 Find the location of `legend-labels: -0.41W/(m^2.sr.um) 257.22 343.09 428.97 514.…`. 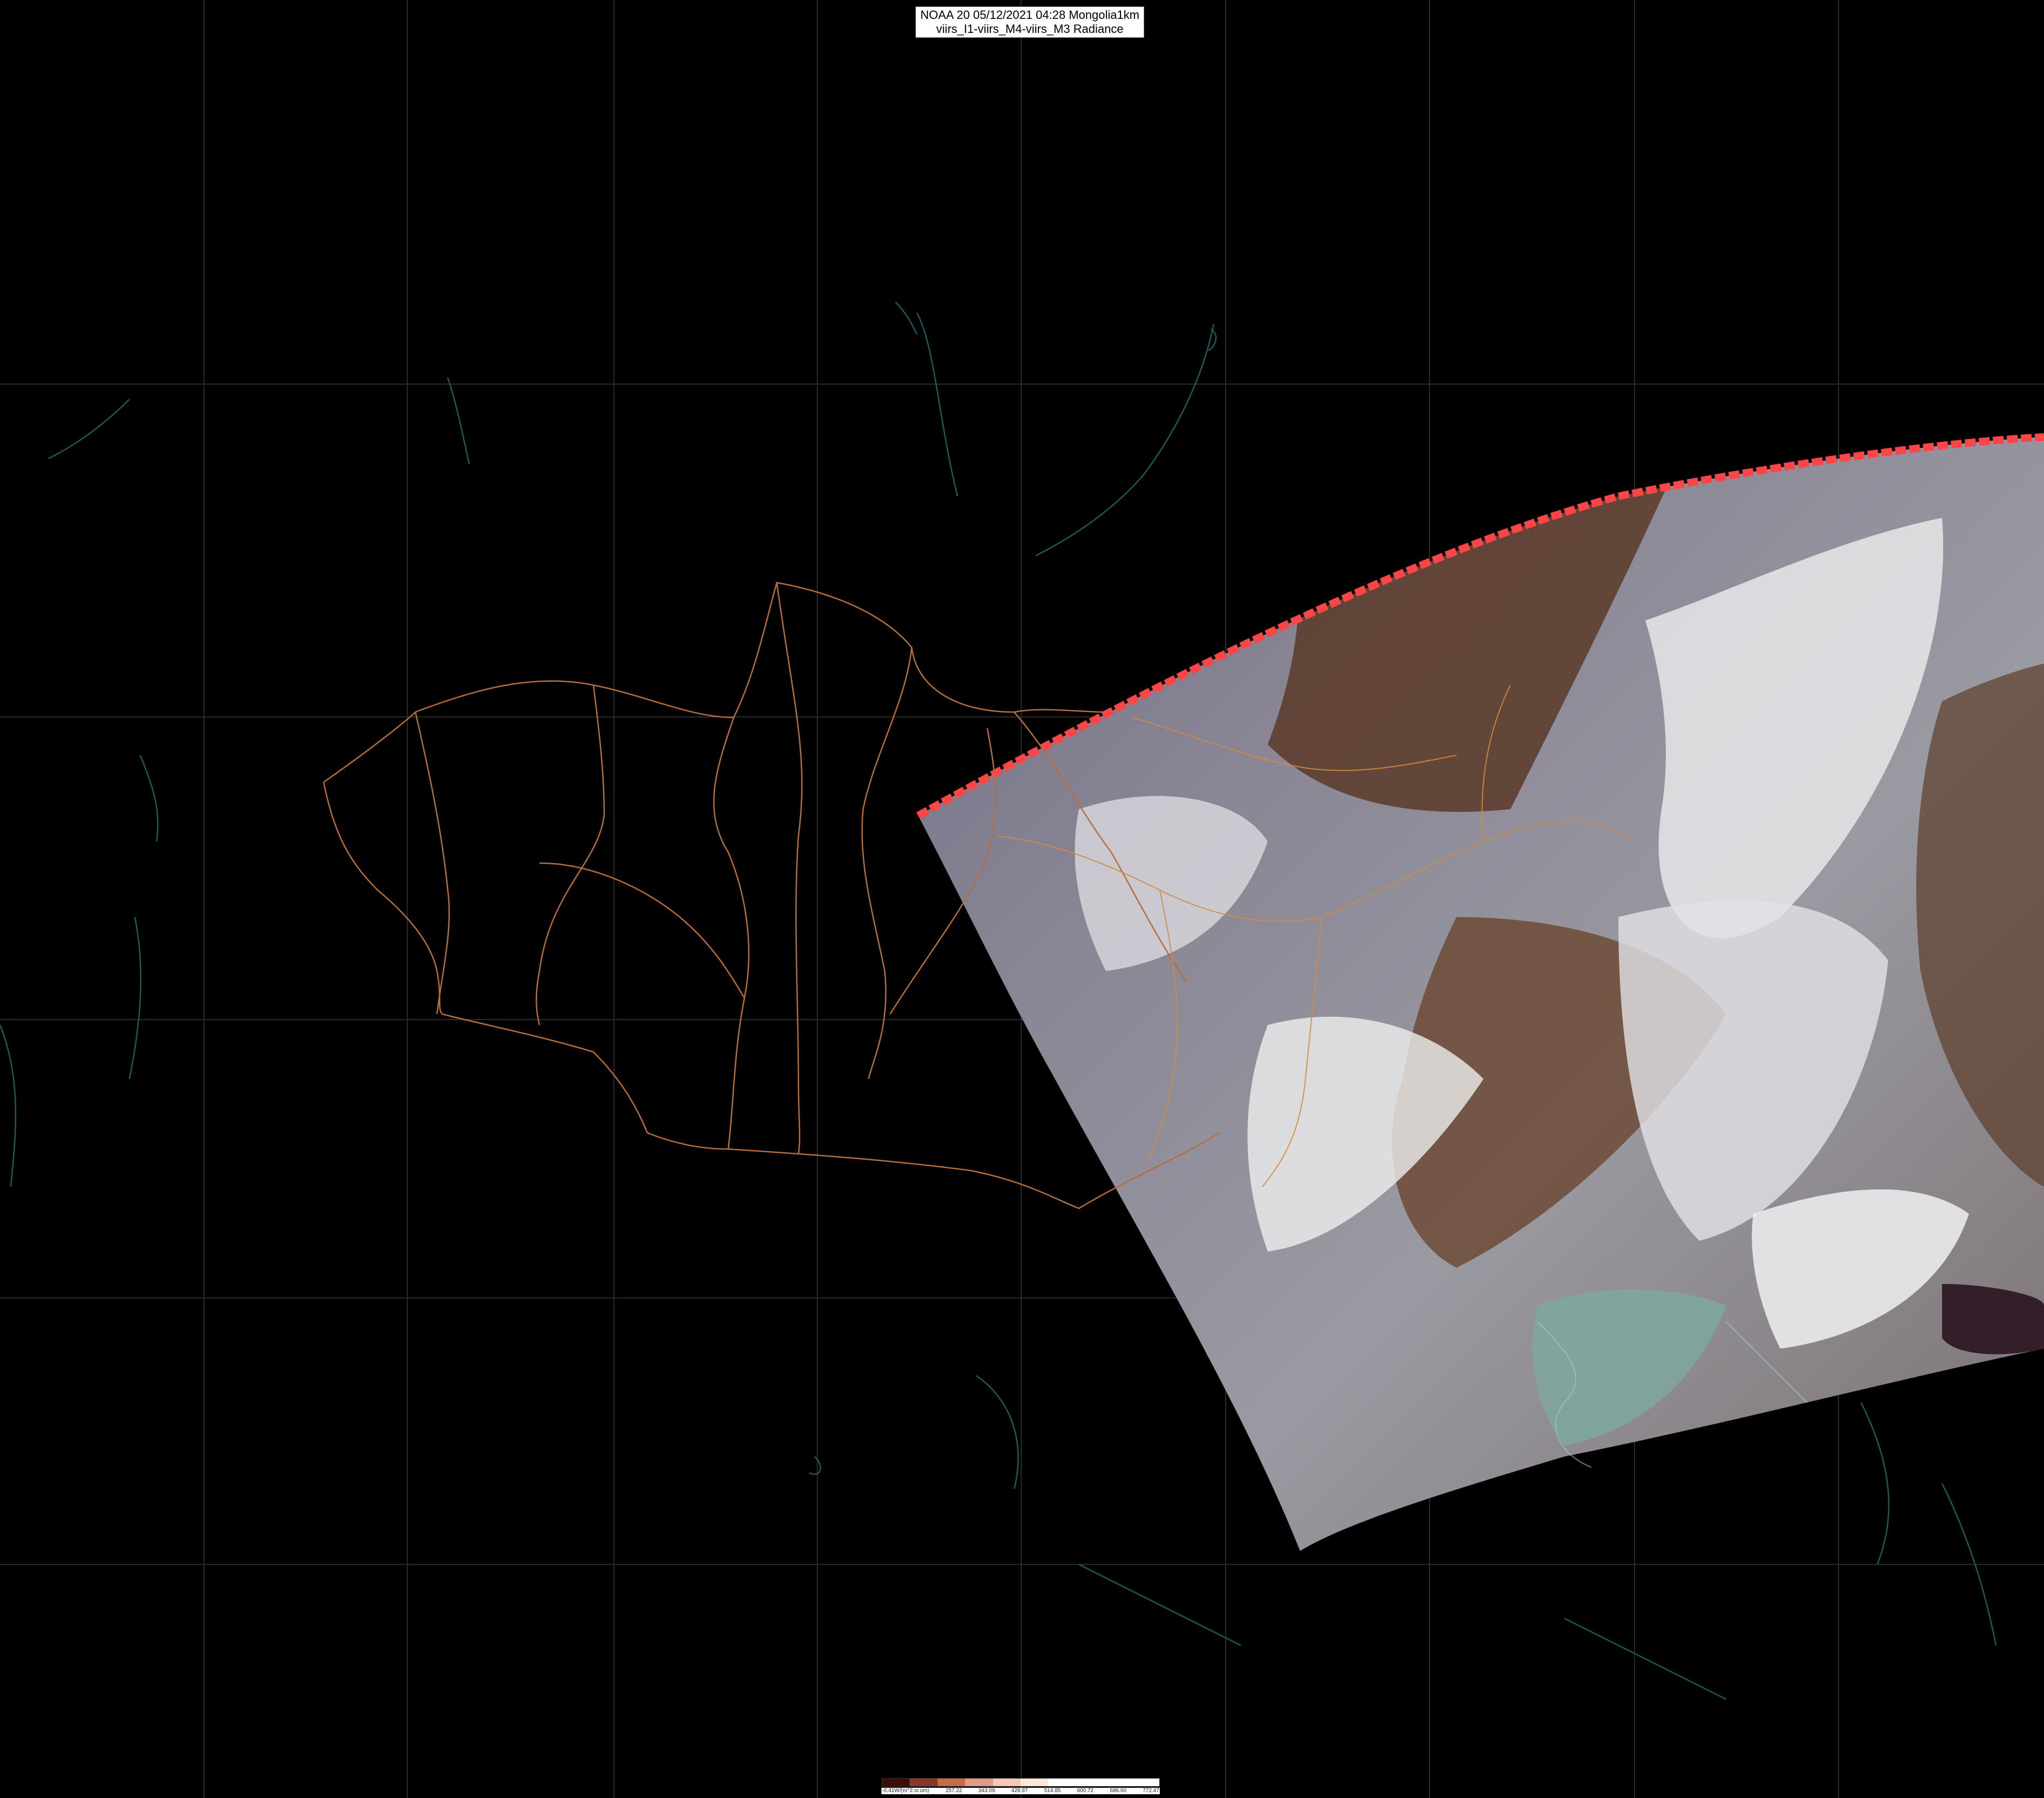

legend-labels: -0.41W/(m^2.sr.um) 257.22 343.09 428.97 514.… is located at coordinates (1020, 1791).